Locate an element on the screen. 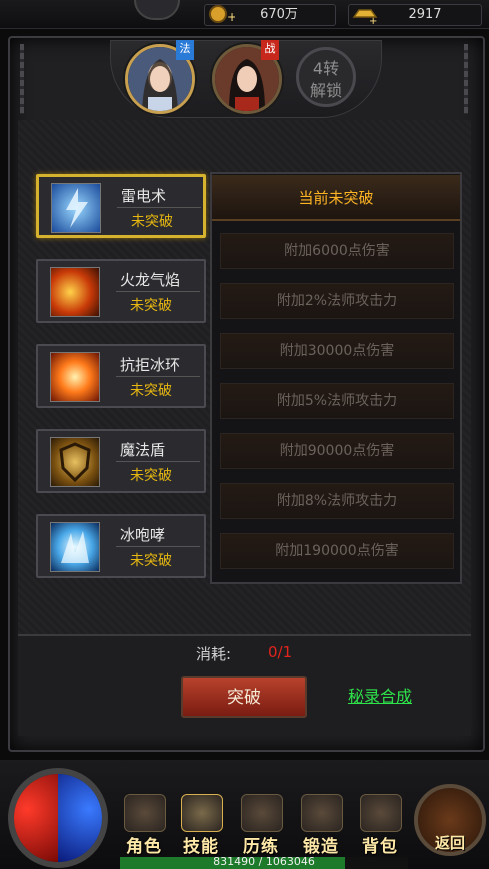  lightning-skill-icon is located at coordinates (76, 208).